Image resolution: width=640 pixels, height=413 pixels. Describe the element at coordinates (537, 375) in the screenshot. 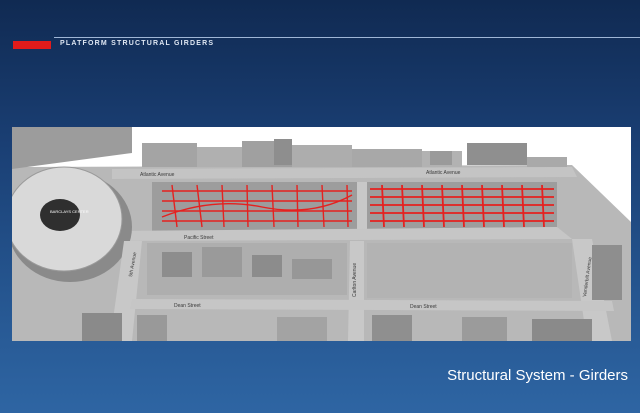

I see `slide-caption: Structural System - Girders` at that location.